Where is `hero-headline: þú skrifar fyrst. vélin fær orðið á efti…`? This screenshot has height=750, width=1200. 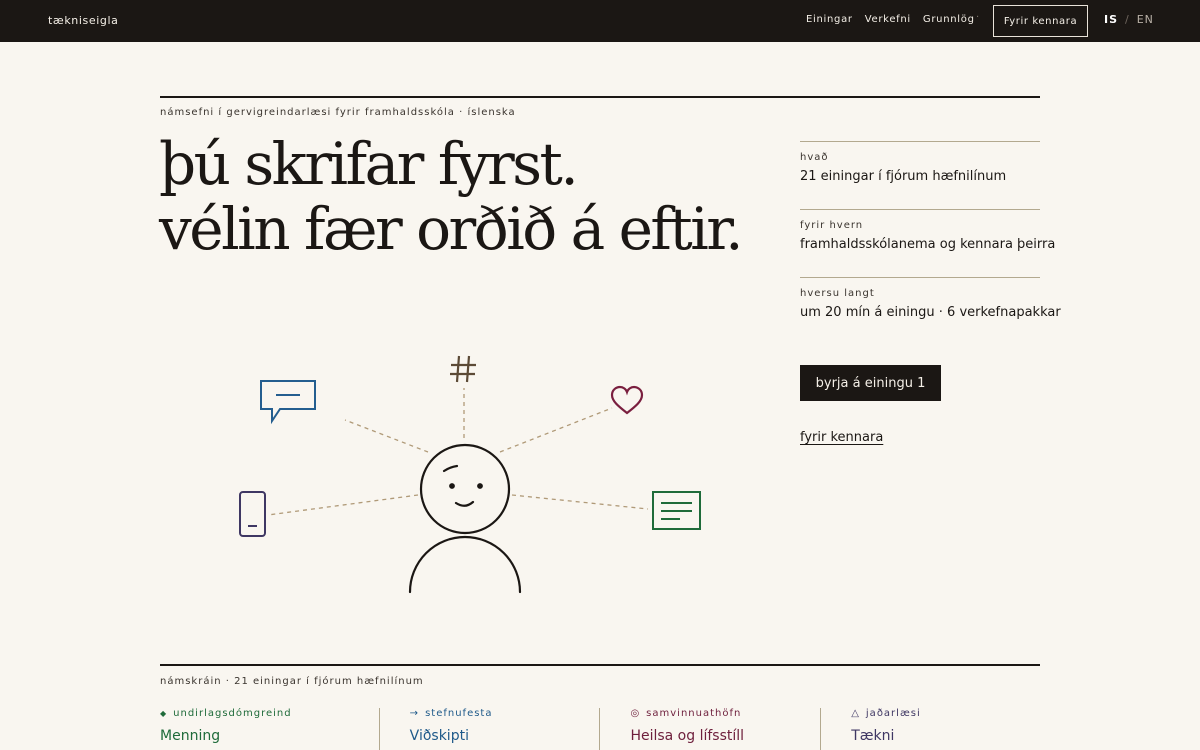 hero-headline: þú skrifar fyrst. vélin fær orðið á efti… is located at coordinates (451, 196).